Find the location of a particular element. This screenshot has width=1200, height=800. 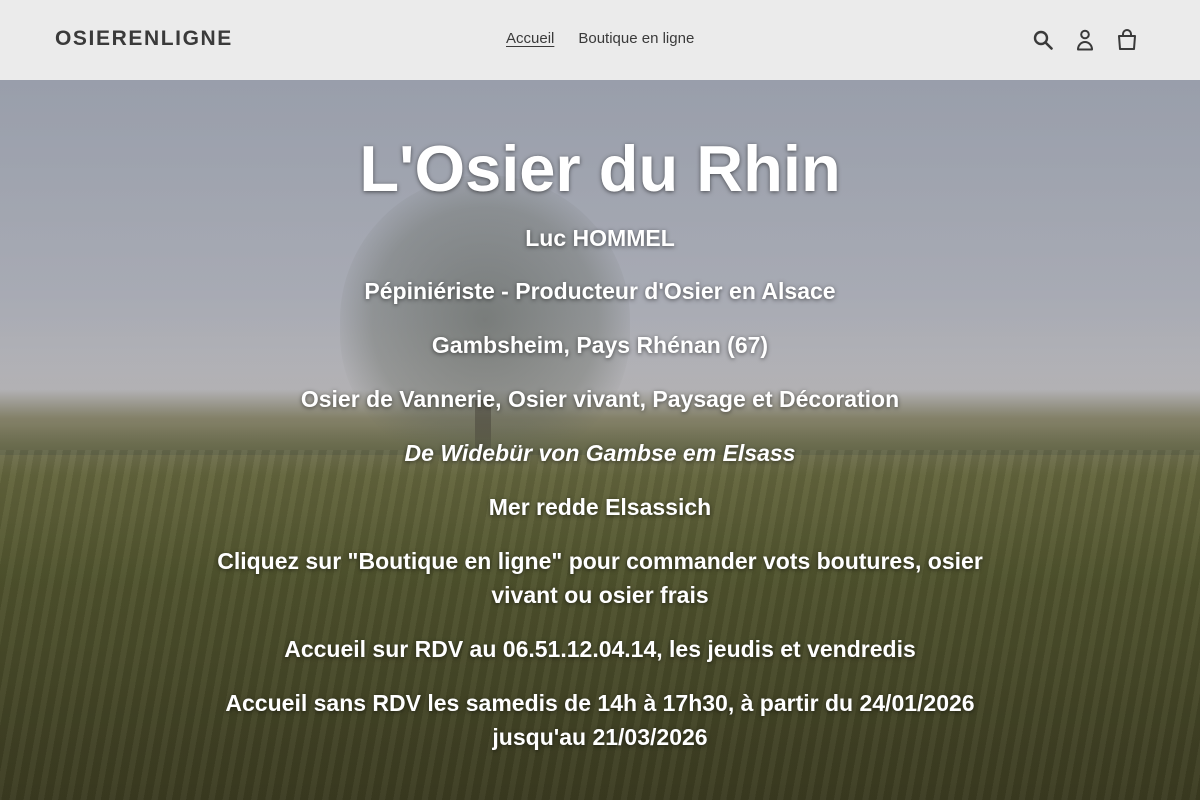

nav-link-boutique: Boutique en ligne is located at coordinates (636, 38).